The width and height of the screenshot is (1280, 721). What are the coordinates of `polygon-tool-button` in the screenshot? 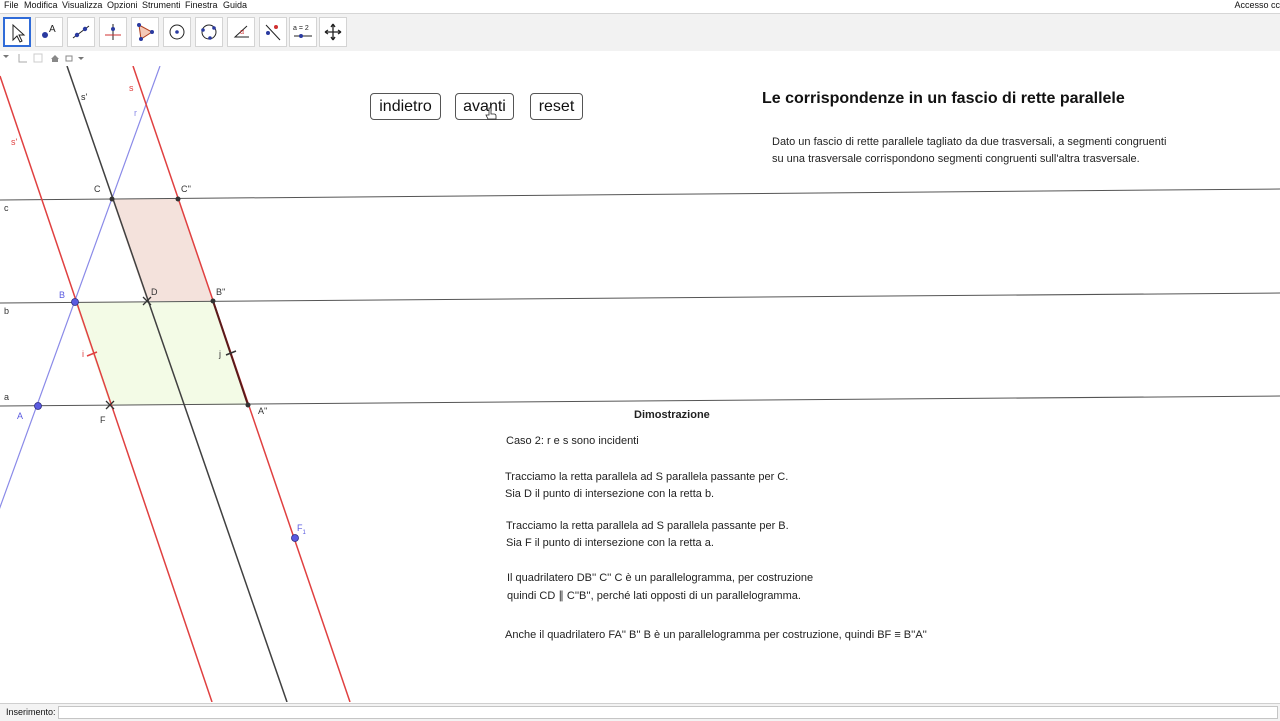 It's located at (145, 32).